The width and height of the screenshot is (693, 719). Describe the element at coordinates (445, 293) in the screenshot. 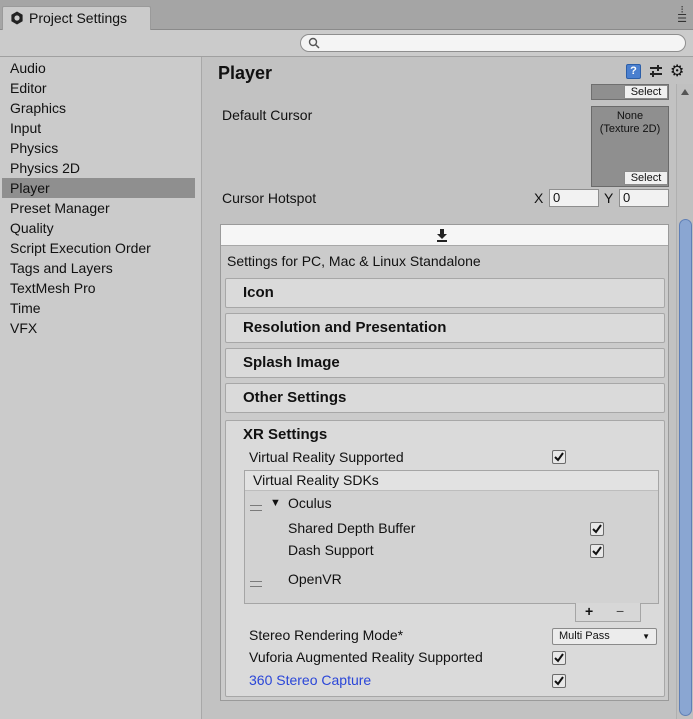

I see `section-icon: Icon` at that location.